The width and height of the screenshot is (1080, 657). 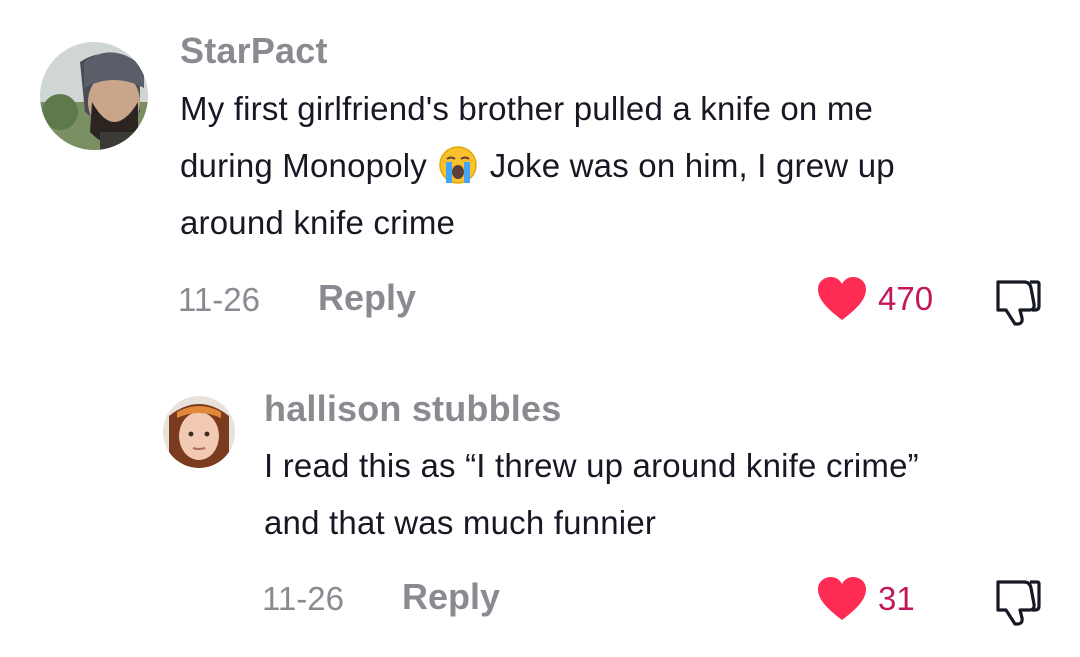 I want to click on username: StarPact, so click(x=254, y=51).